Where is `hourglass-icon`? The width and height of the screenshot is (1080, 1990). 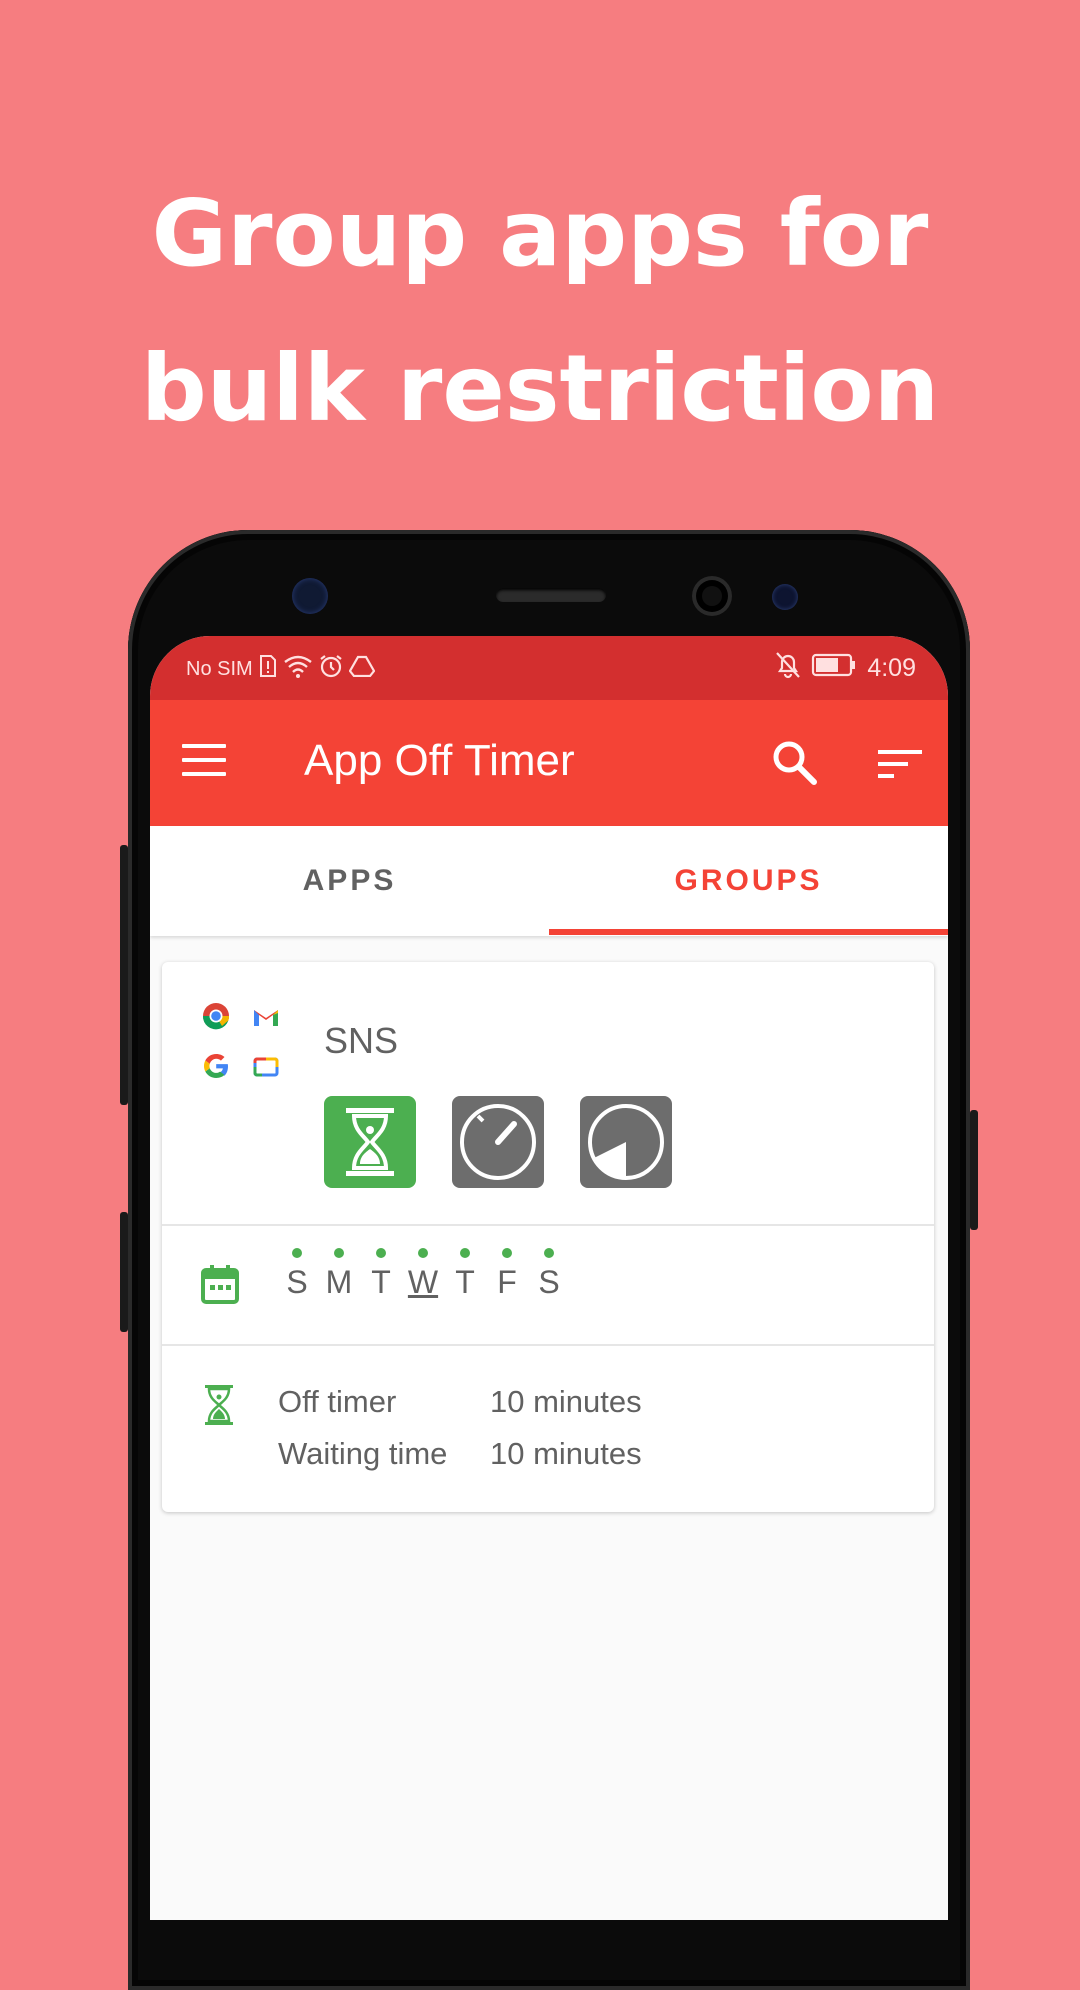 hourglass-icon is located at coordinates (370, 1142).